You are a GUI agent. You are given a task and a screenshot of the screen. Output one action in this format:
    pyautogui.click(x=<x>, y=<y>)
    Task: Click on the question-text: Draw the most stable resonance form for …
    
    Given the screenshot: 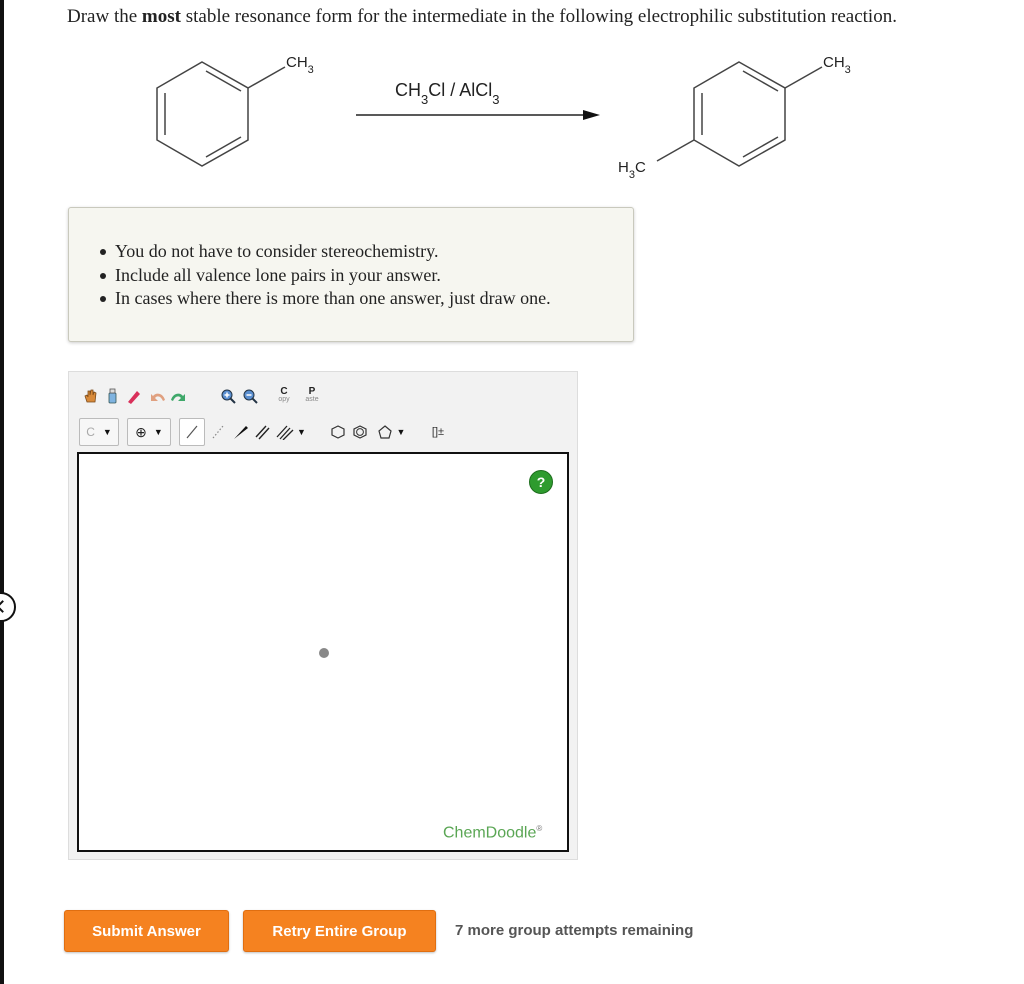 What is the action you would take?
    pyautogui.click(x=482, y=16)
    